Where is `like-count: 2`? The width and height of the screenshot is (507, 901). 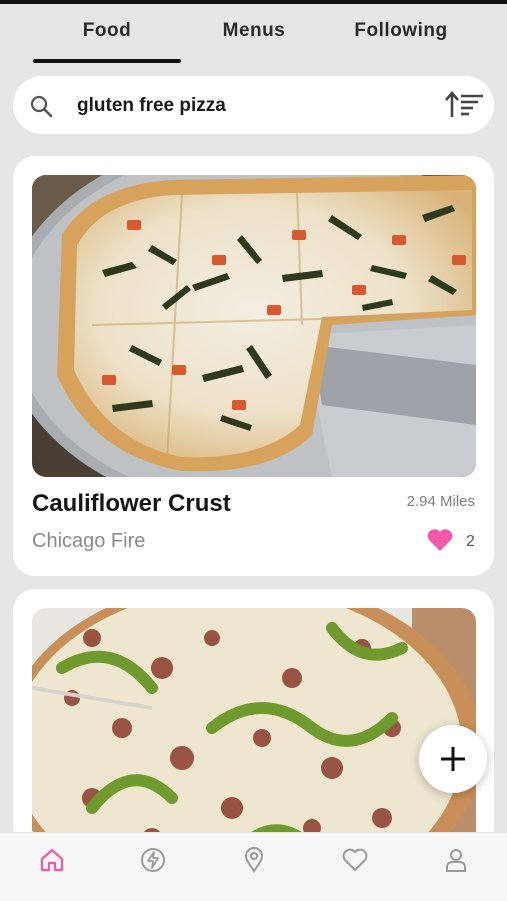
like-count: 2 is located at coordinates (470, 541).